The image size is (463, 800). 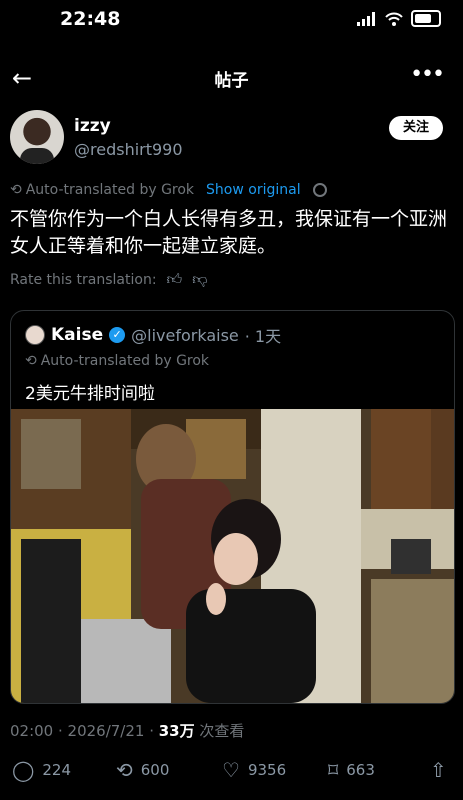 What do you see at coordinates (77, 335) in the screenshot?
I see `quote-author-name: Kaise` at bounding box center [77, 335].